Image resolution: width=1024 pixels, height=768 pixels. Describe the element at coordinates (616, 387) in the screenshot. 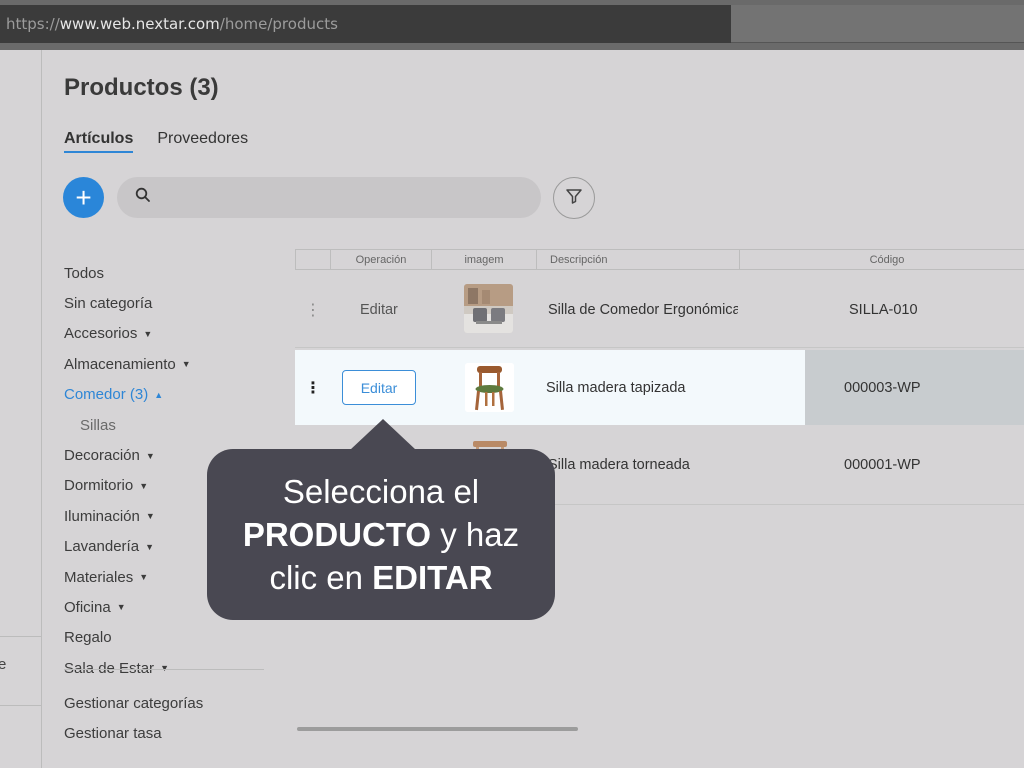

I see `product-description: Silla madera tapizada` at that location.